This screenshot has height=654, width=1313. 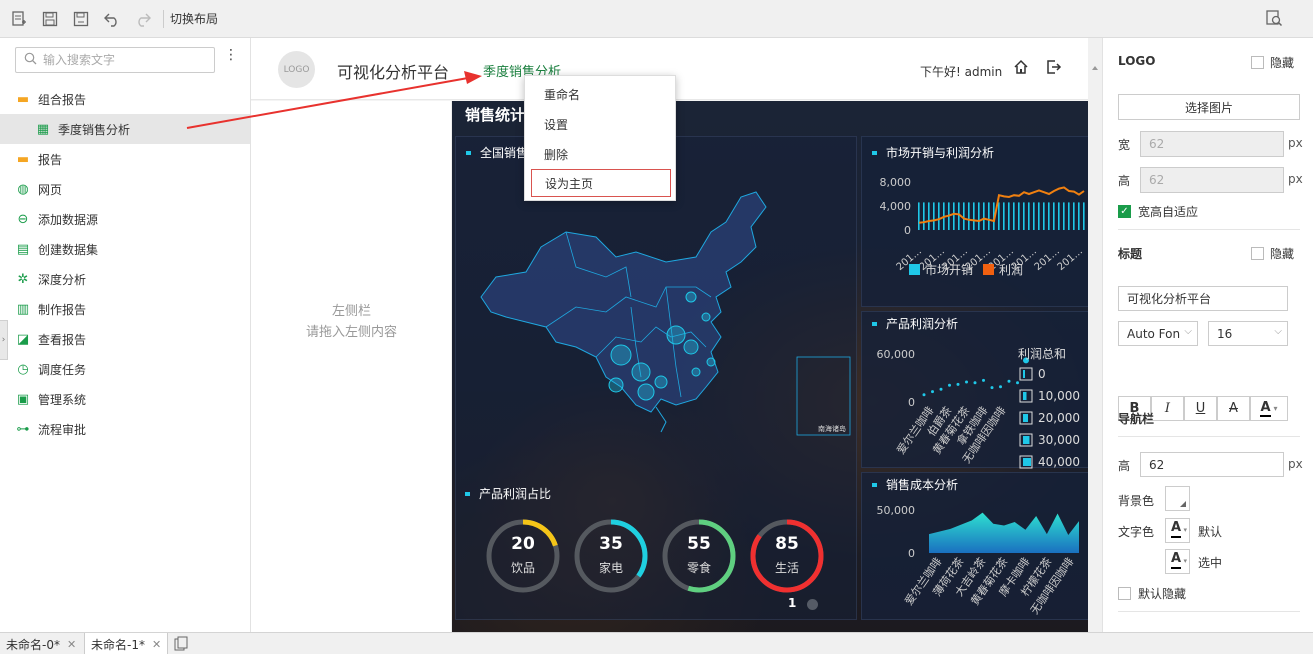 What do you see at coordinates (62, 369) in the screenshot?
I see `sidebar-item-label: 调度任务` at bounding box center [62, 369].